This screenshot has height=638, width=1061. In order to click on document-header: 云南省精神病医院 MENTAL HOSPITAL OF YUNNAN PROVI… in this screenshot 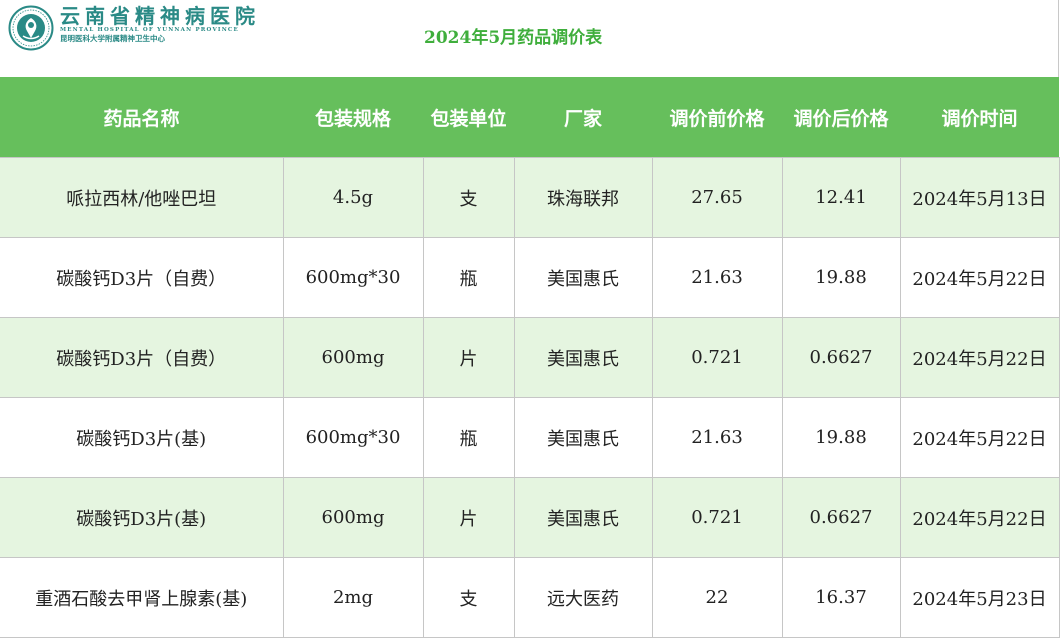, I will do `click(530, 38)`.